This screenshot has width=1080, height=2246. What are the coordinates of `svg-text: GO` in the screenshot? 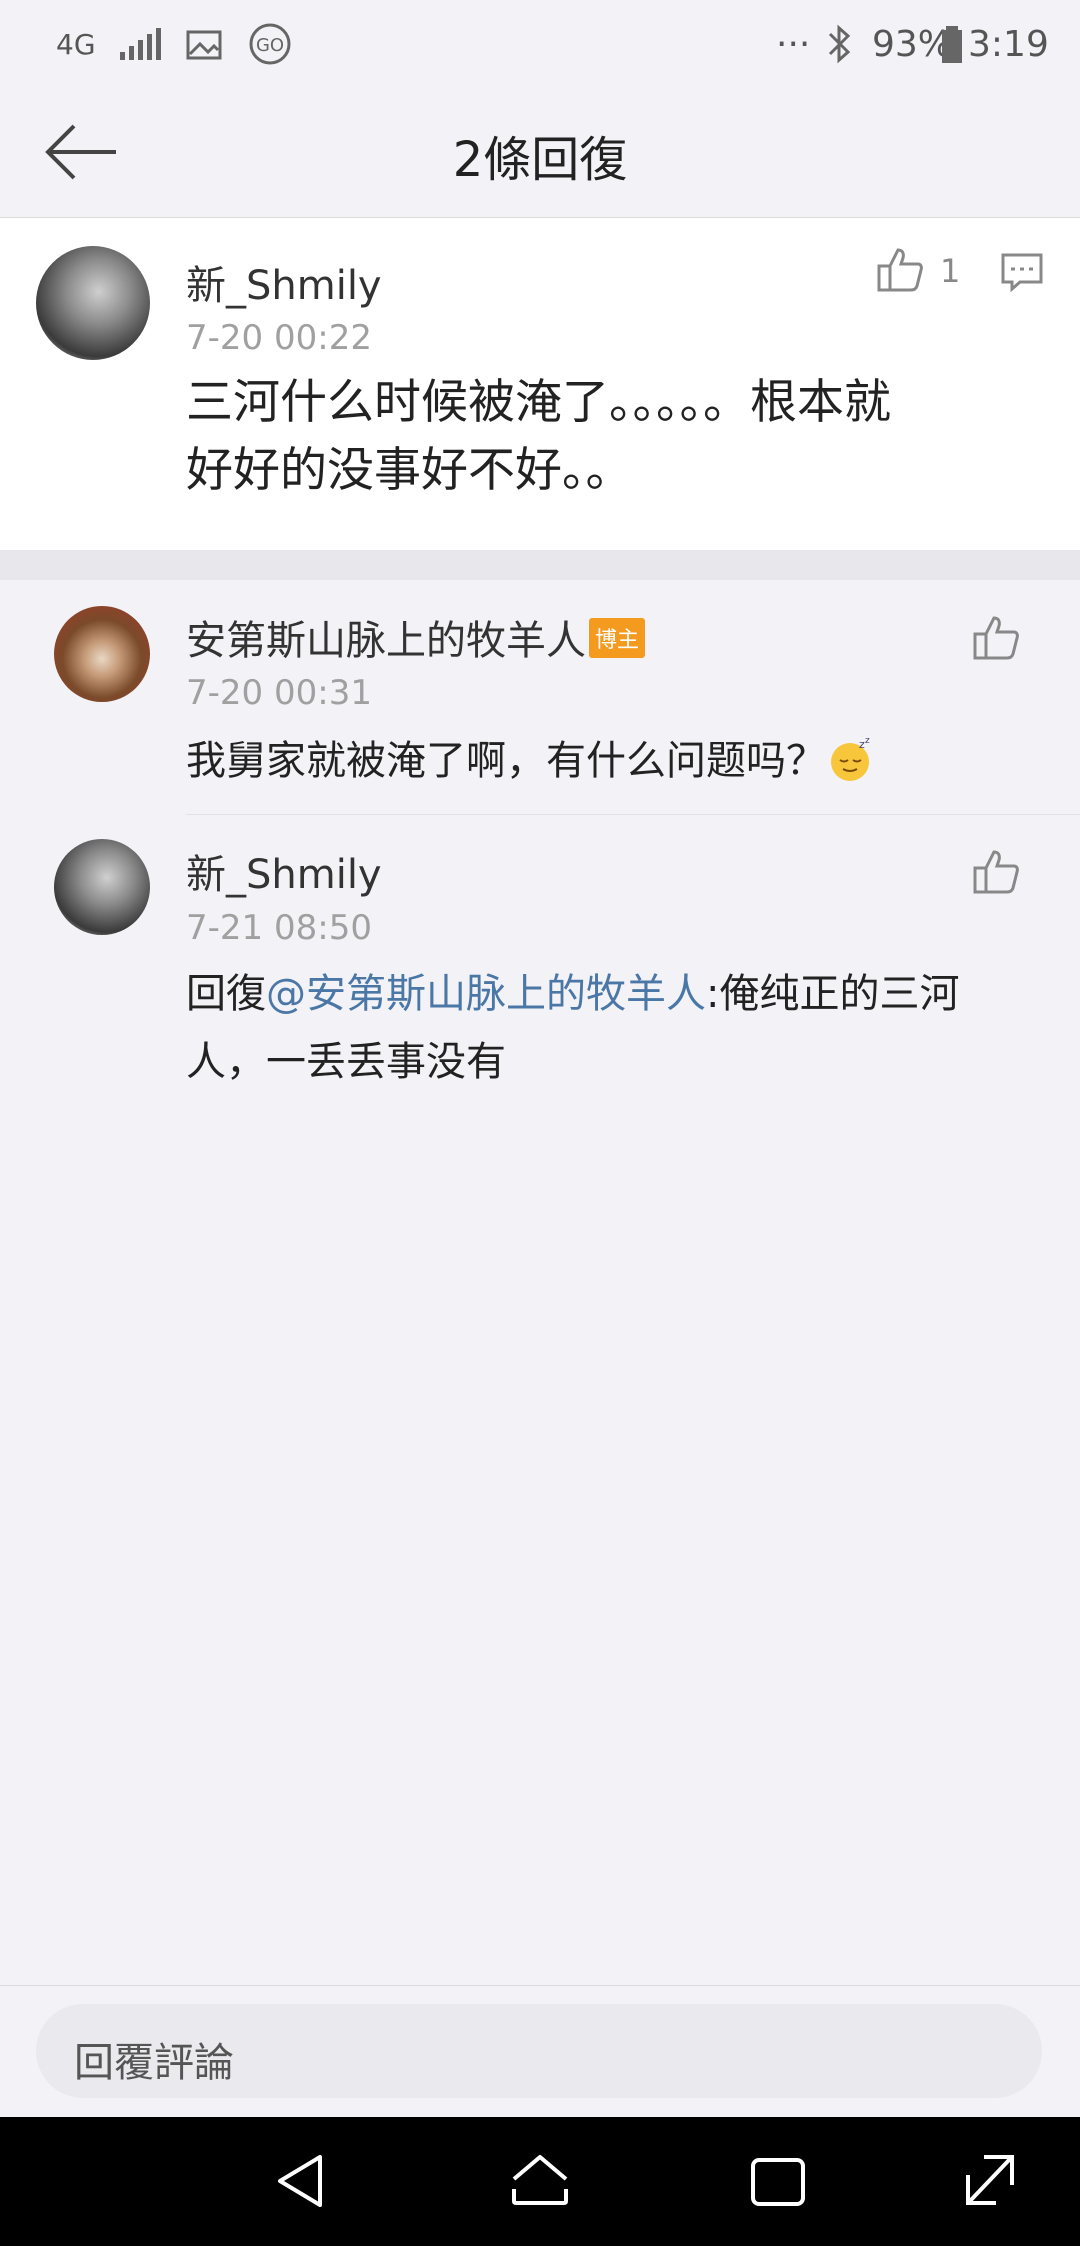 It's located at (270, 45).